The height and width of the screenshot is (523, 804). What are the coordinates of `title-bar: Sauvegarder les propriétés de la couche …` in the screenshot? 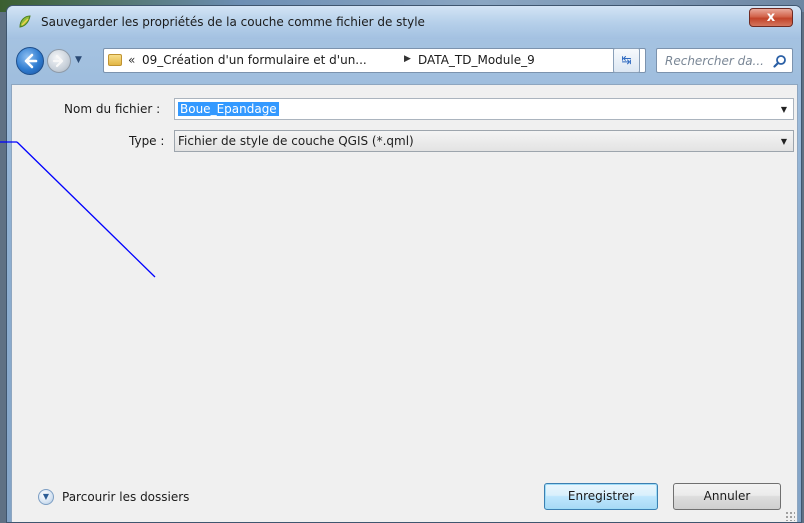 It's located at (404, 22).